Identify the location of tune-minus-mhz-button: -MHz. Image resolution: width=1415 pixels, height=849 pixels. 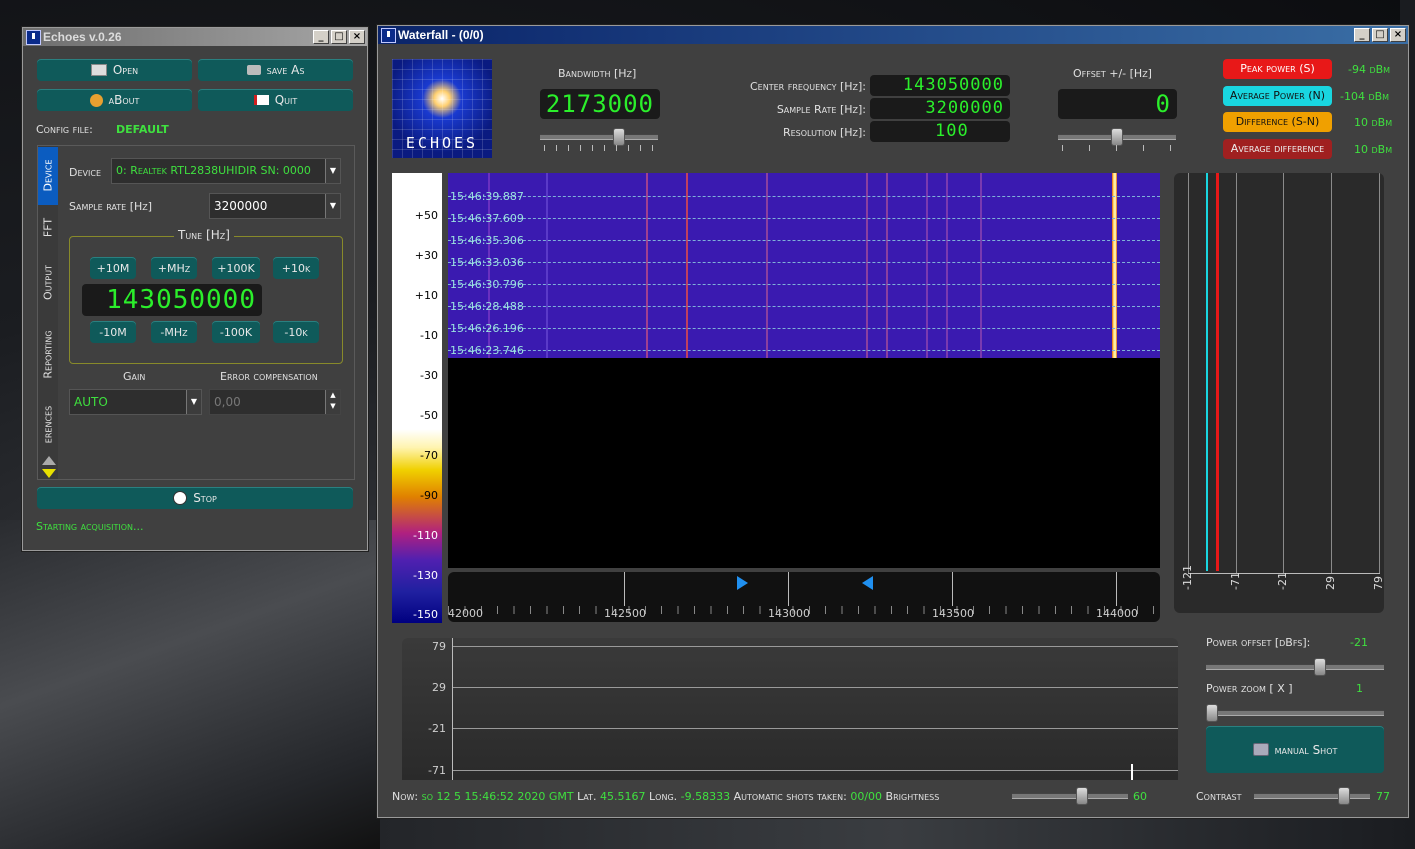
(174, 332).